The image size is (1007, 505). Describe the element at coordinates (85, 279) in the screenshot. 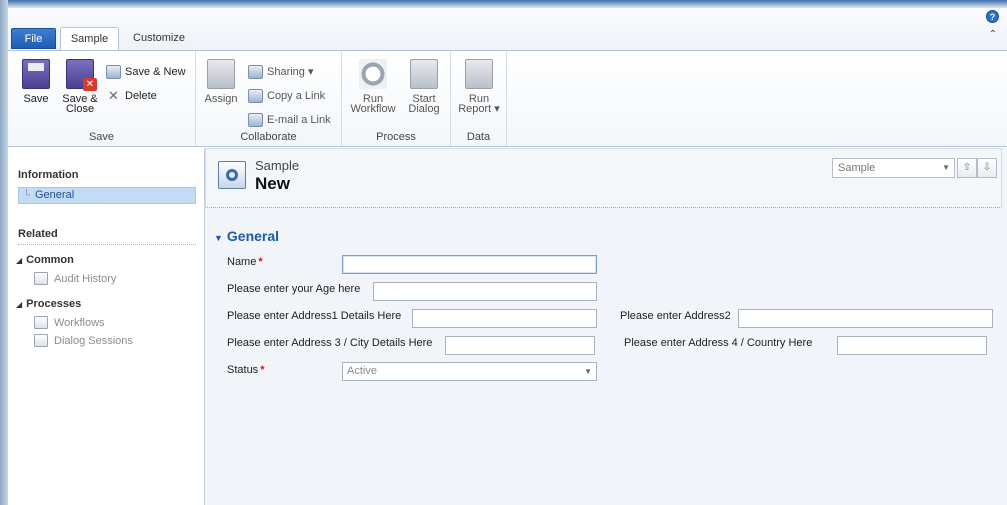

I see `nav-item-audit-history-label: Audit History` at that location.